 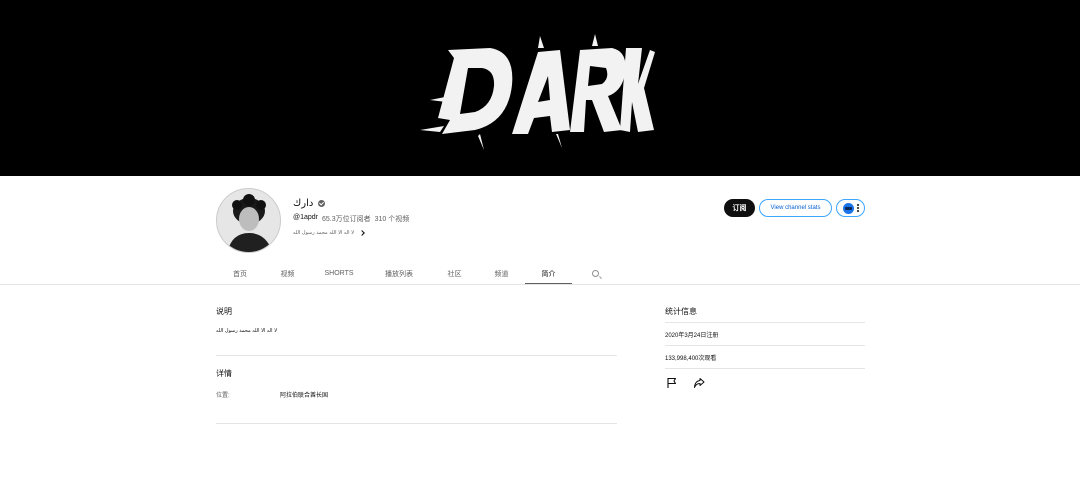 I want to click on share-icon, so click(x=699, y=383).